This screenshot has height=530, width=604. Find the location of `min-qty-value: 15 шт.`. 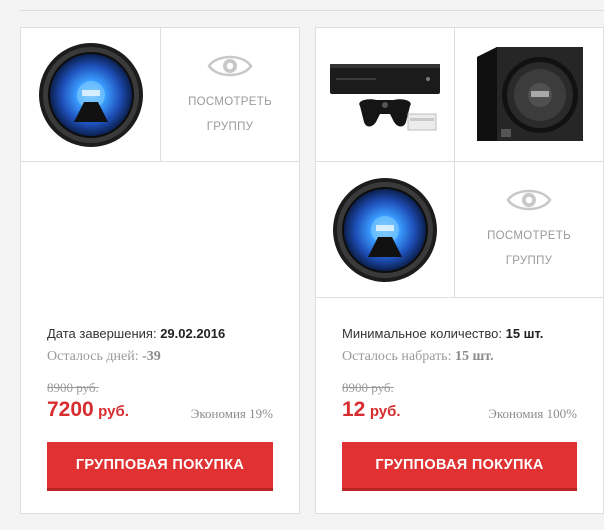

min-qty-value: 15 шт. is located at coordinates (524, 333).